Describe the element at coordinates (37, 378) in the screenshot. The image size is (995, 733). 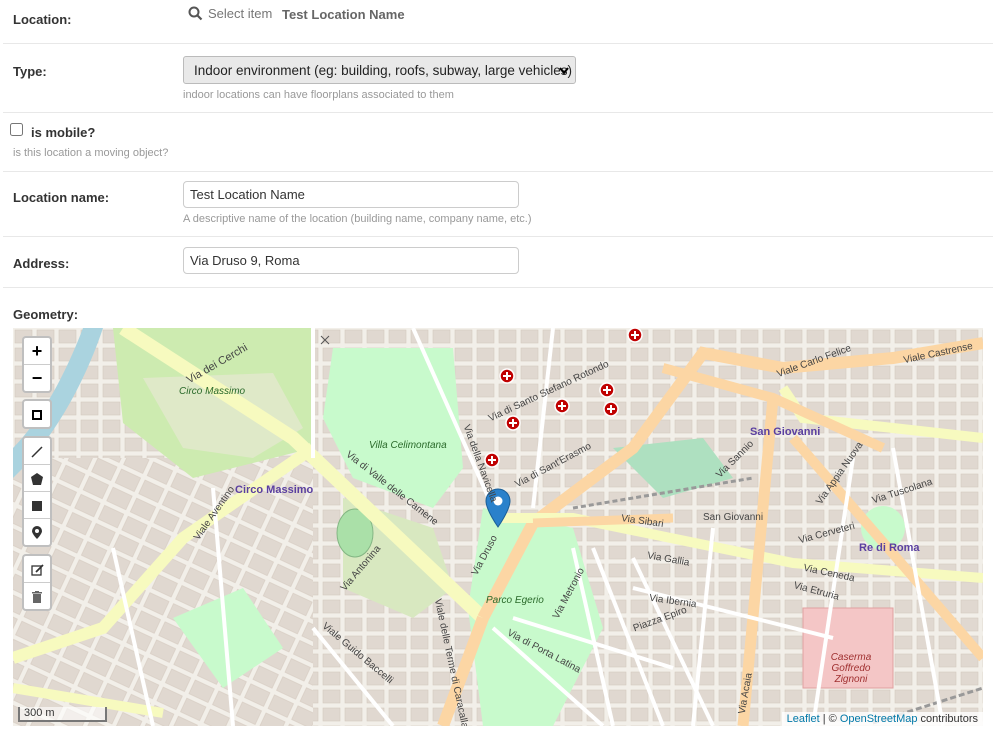
I see `zoom-out-button: −` at that location.